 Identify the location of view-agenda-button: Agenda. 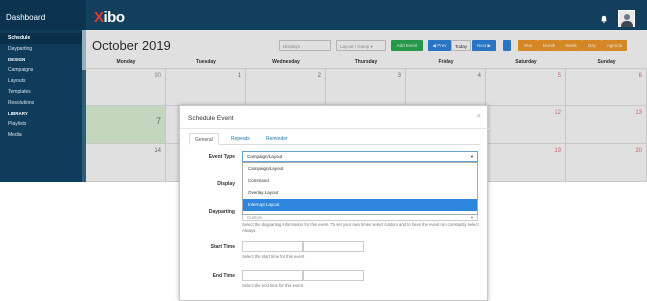
(614, 45).